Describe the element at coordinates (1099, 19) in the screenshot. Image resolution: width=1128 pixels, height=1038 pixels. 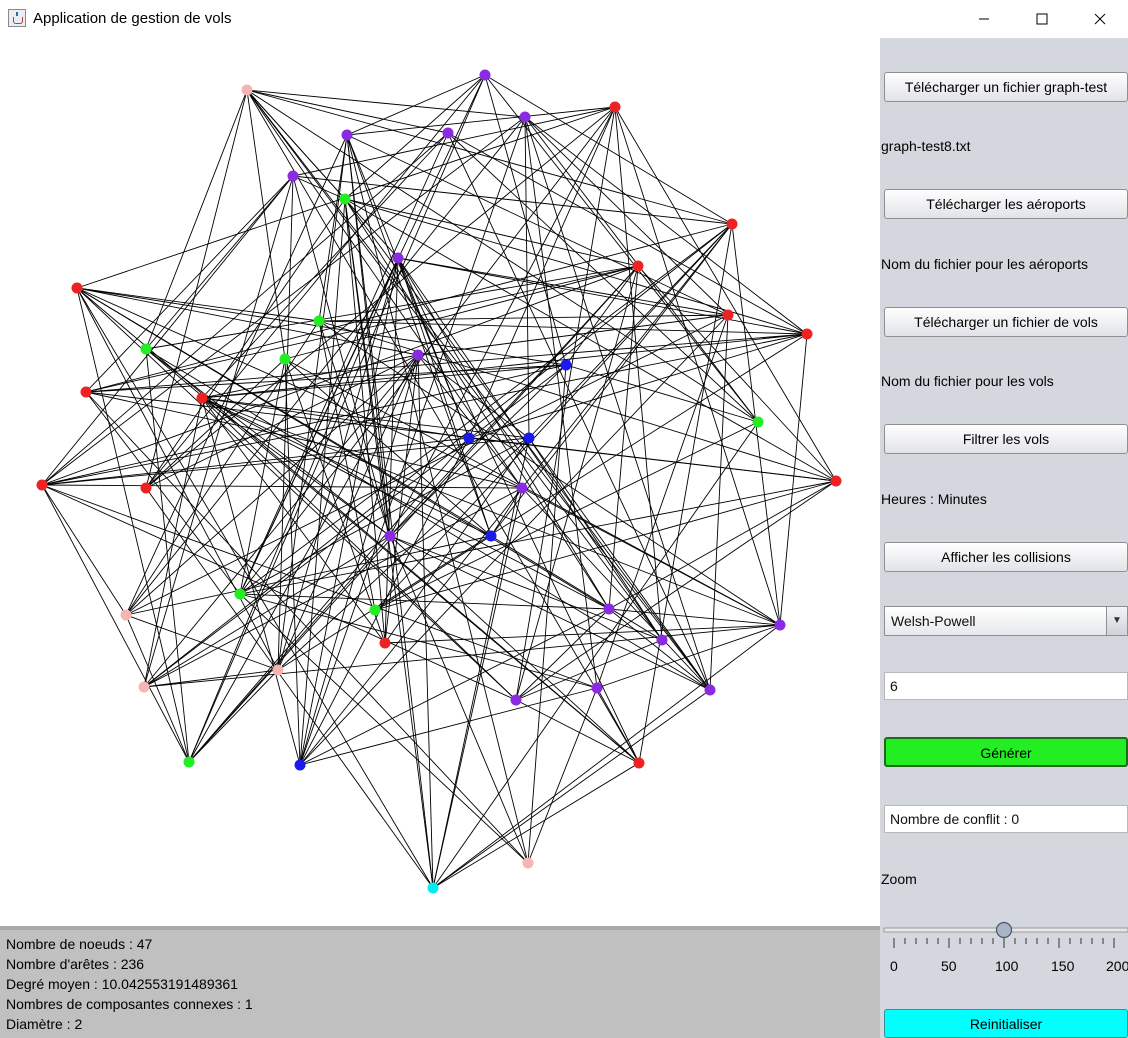
I see `close-button` at that location.